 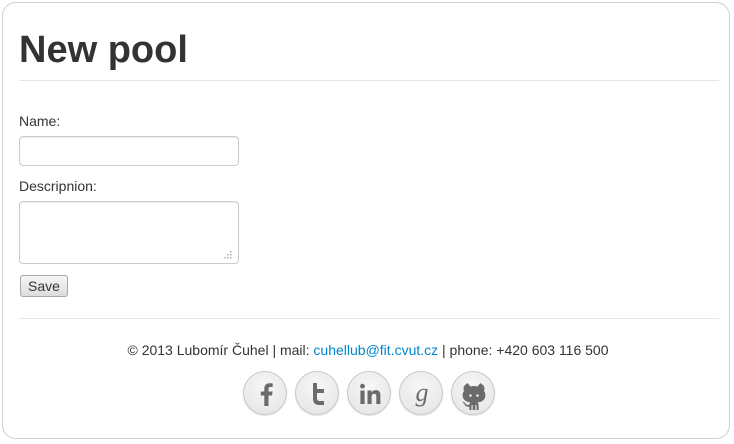 What do you see at coordinates (369, 80) in the screenshot?
I see `title-divider` at bounding box center [369, 80].